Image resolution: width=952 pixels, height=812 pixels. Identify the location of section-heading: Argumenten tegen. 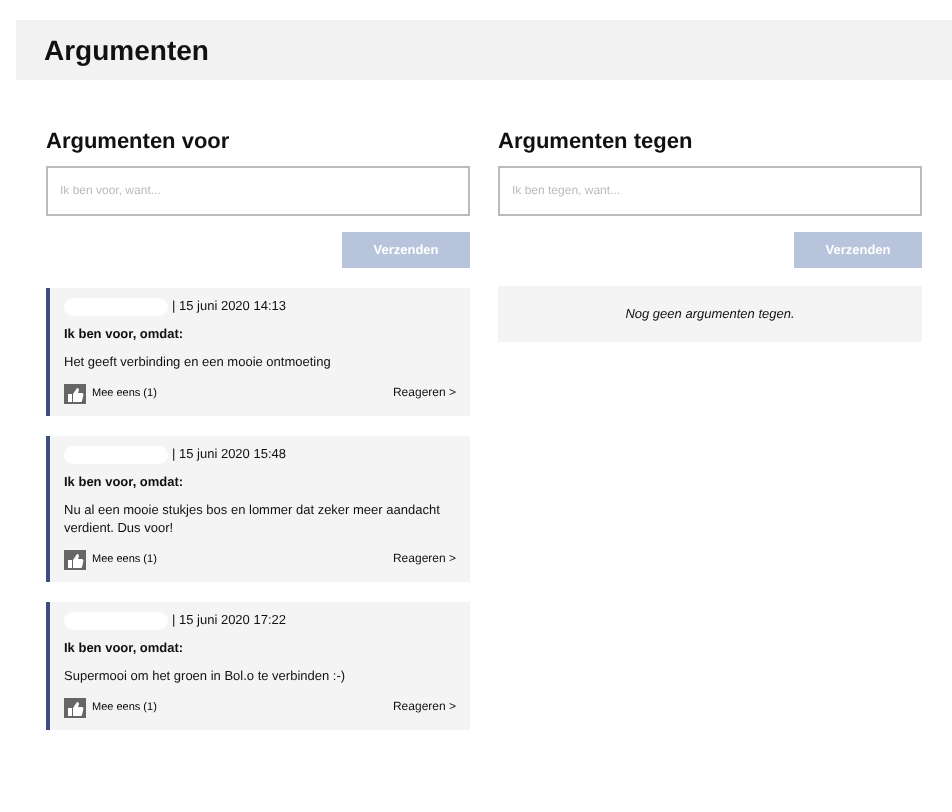
(596, 142).